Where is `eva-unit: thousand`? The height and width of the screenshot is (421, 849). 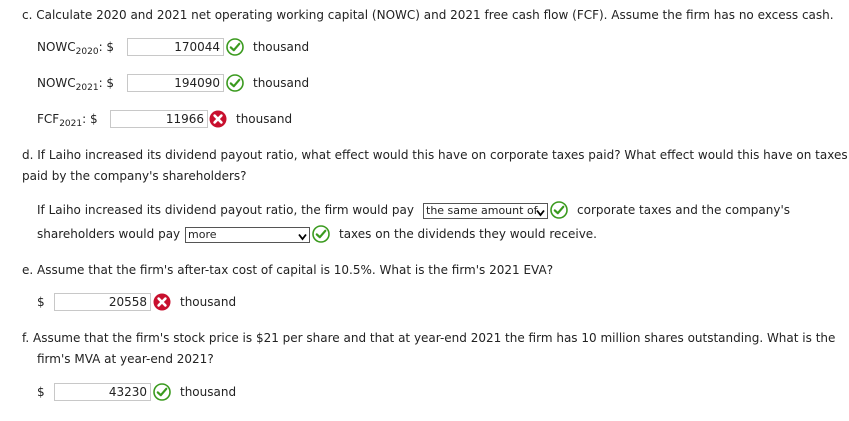
eva-unit: thousand is located at coordinates (208, 302).